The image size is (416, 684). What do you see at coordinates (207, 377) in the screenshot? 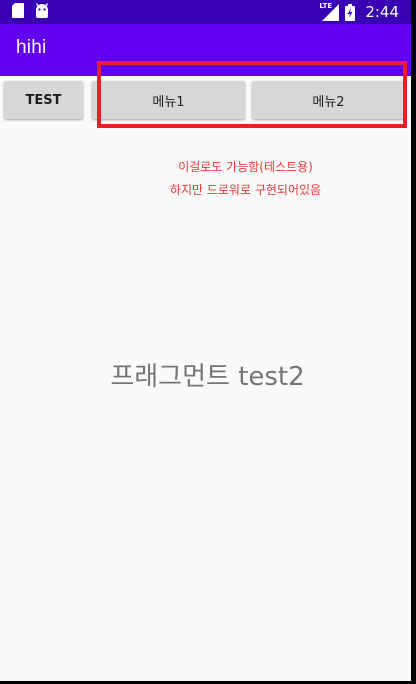
I see `fragment-text: 프래그먼트 test2` at bounding box center [207, 377].